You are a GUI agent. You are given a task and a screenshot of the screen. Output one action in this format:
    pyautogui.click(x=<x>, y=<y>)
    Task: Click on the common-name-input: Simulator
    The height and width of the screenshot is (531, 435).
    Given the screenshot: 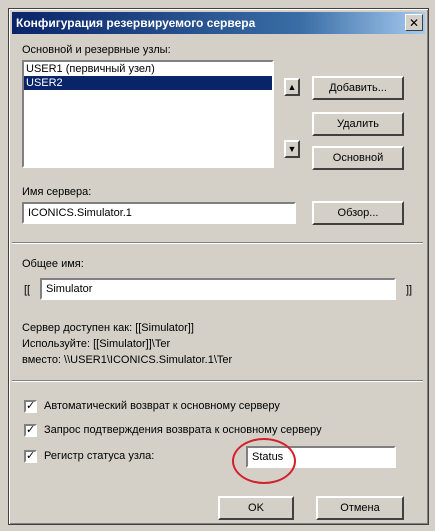 What is the action you would take?
    pyautogui.click(x=218, y=289)
    